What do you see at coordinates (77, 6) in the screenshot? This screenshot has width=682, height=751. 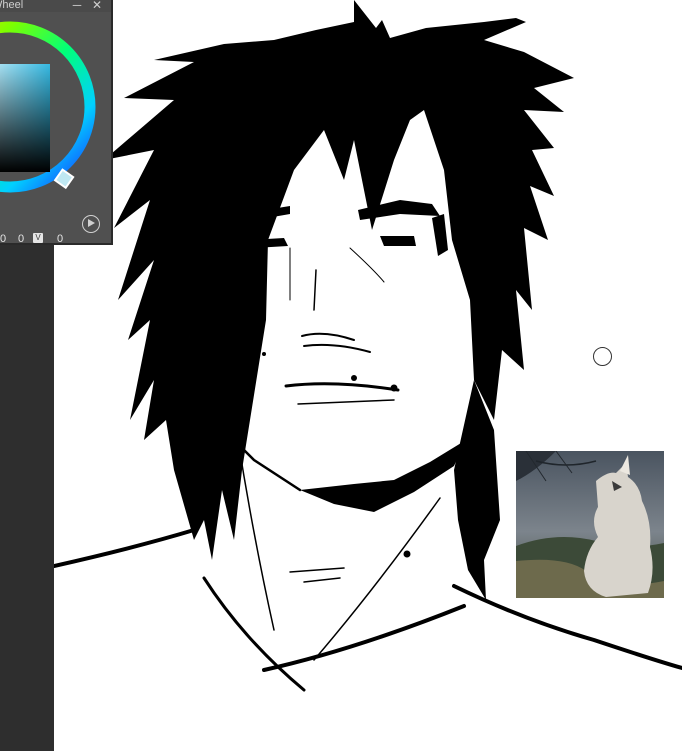 I see `minimize-icon: ─` at bounding box center [77, 6].